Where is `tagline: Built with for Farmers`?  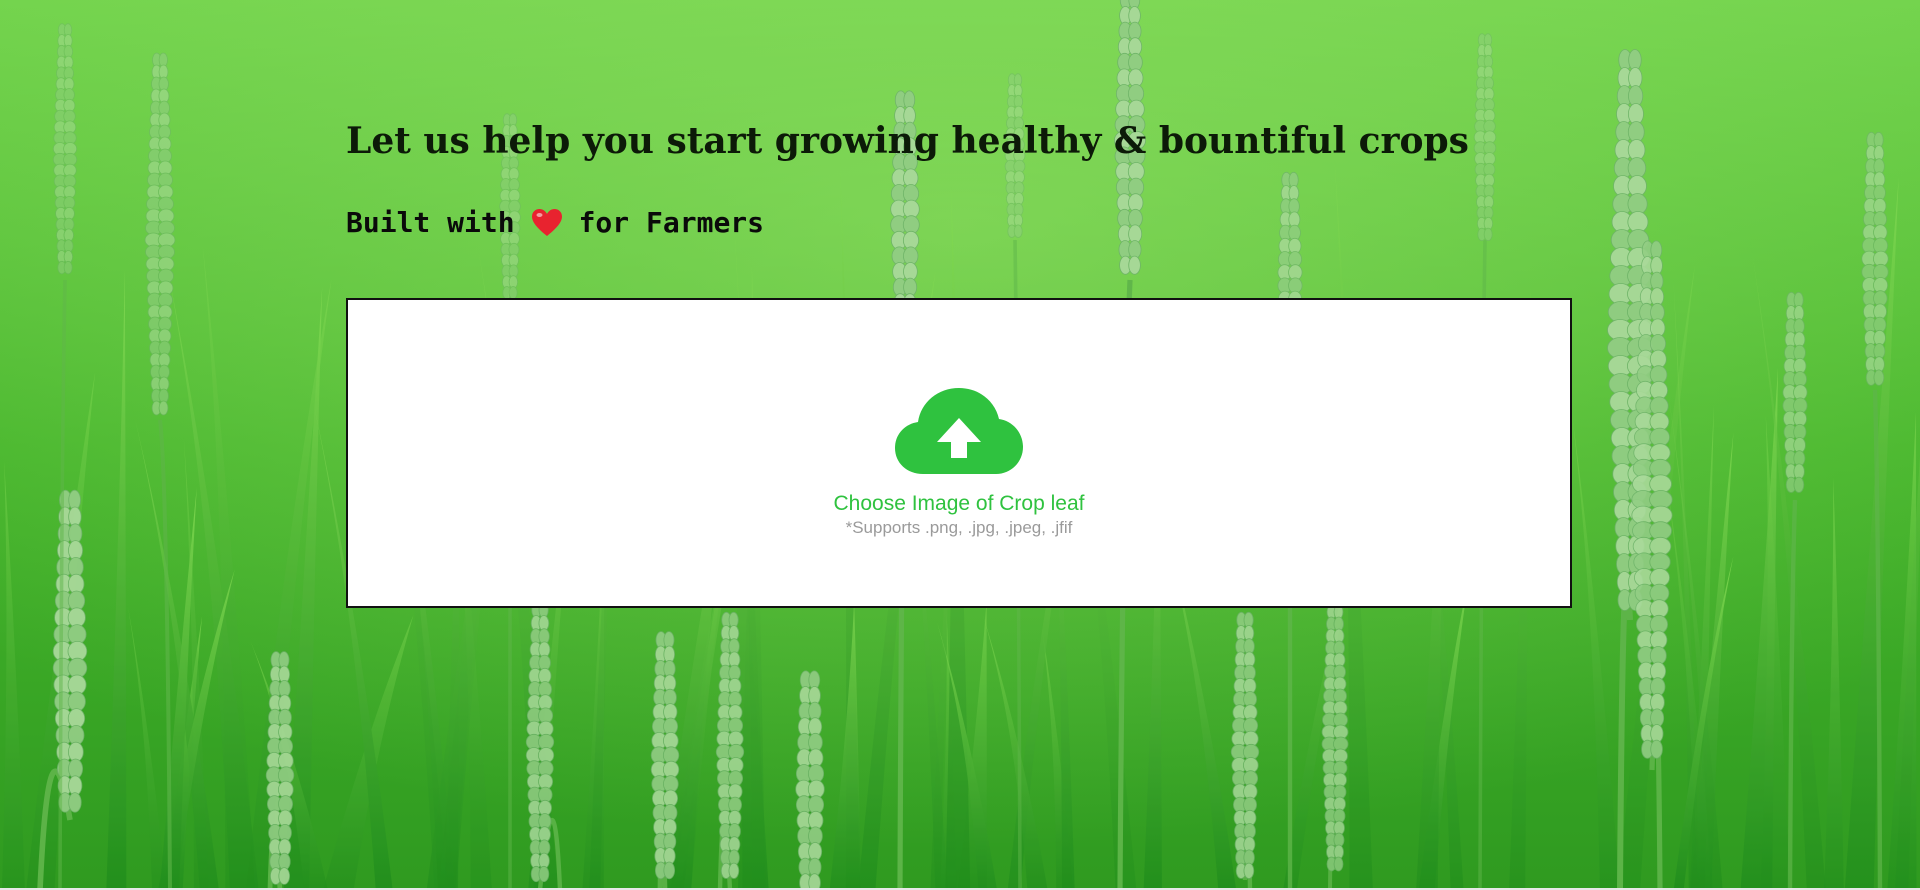
tagline: Built with for Farmers is located at coordinates (555, 222).